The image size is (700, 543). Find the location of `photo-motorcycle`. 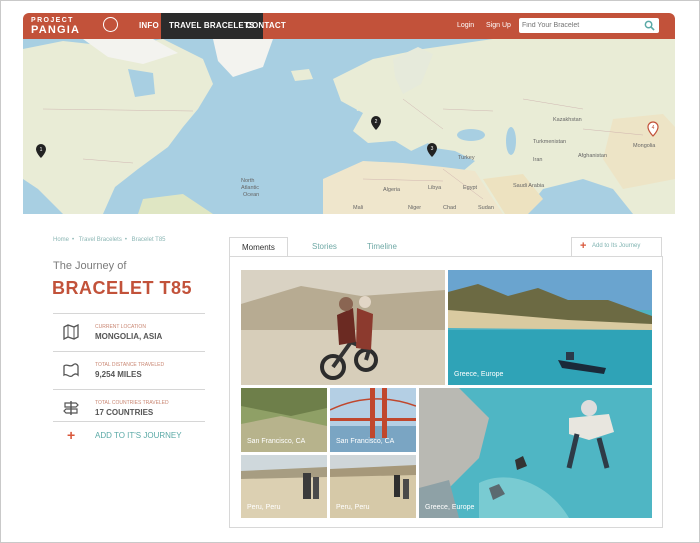

photo-motorcycle is located at coordinates (343, 327).